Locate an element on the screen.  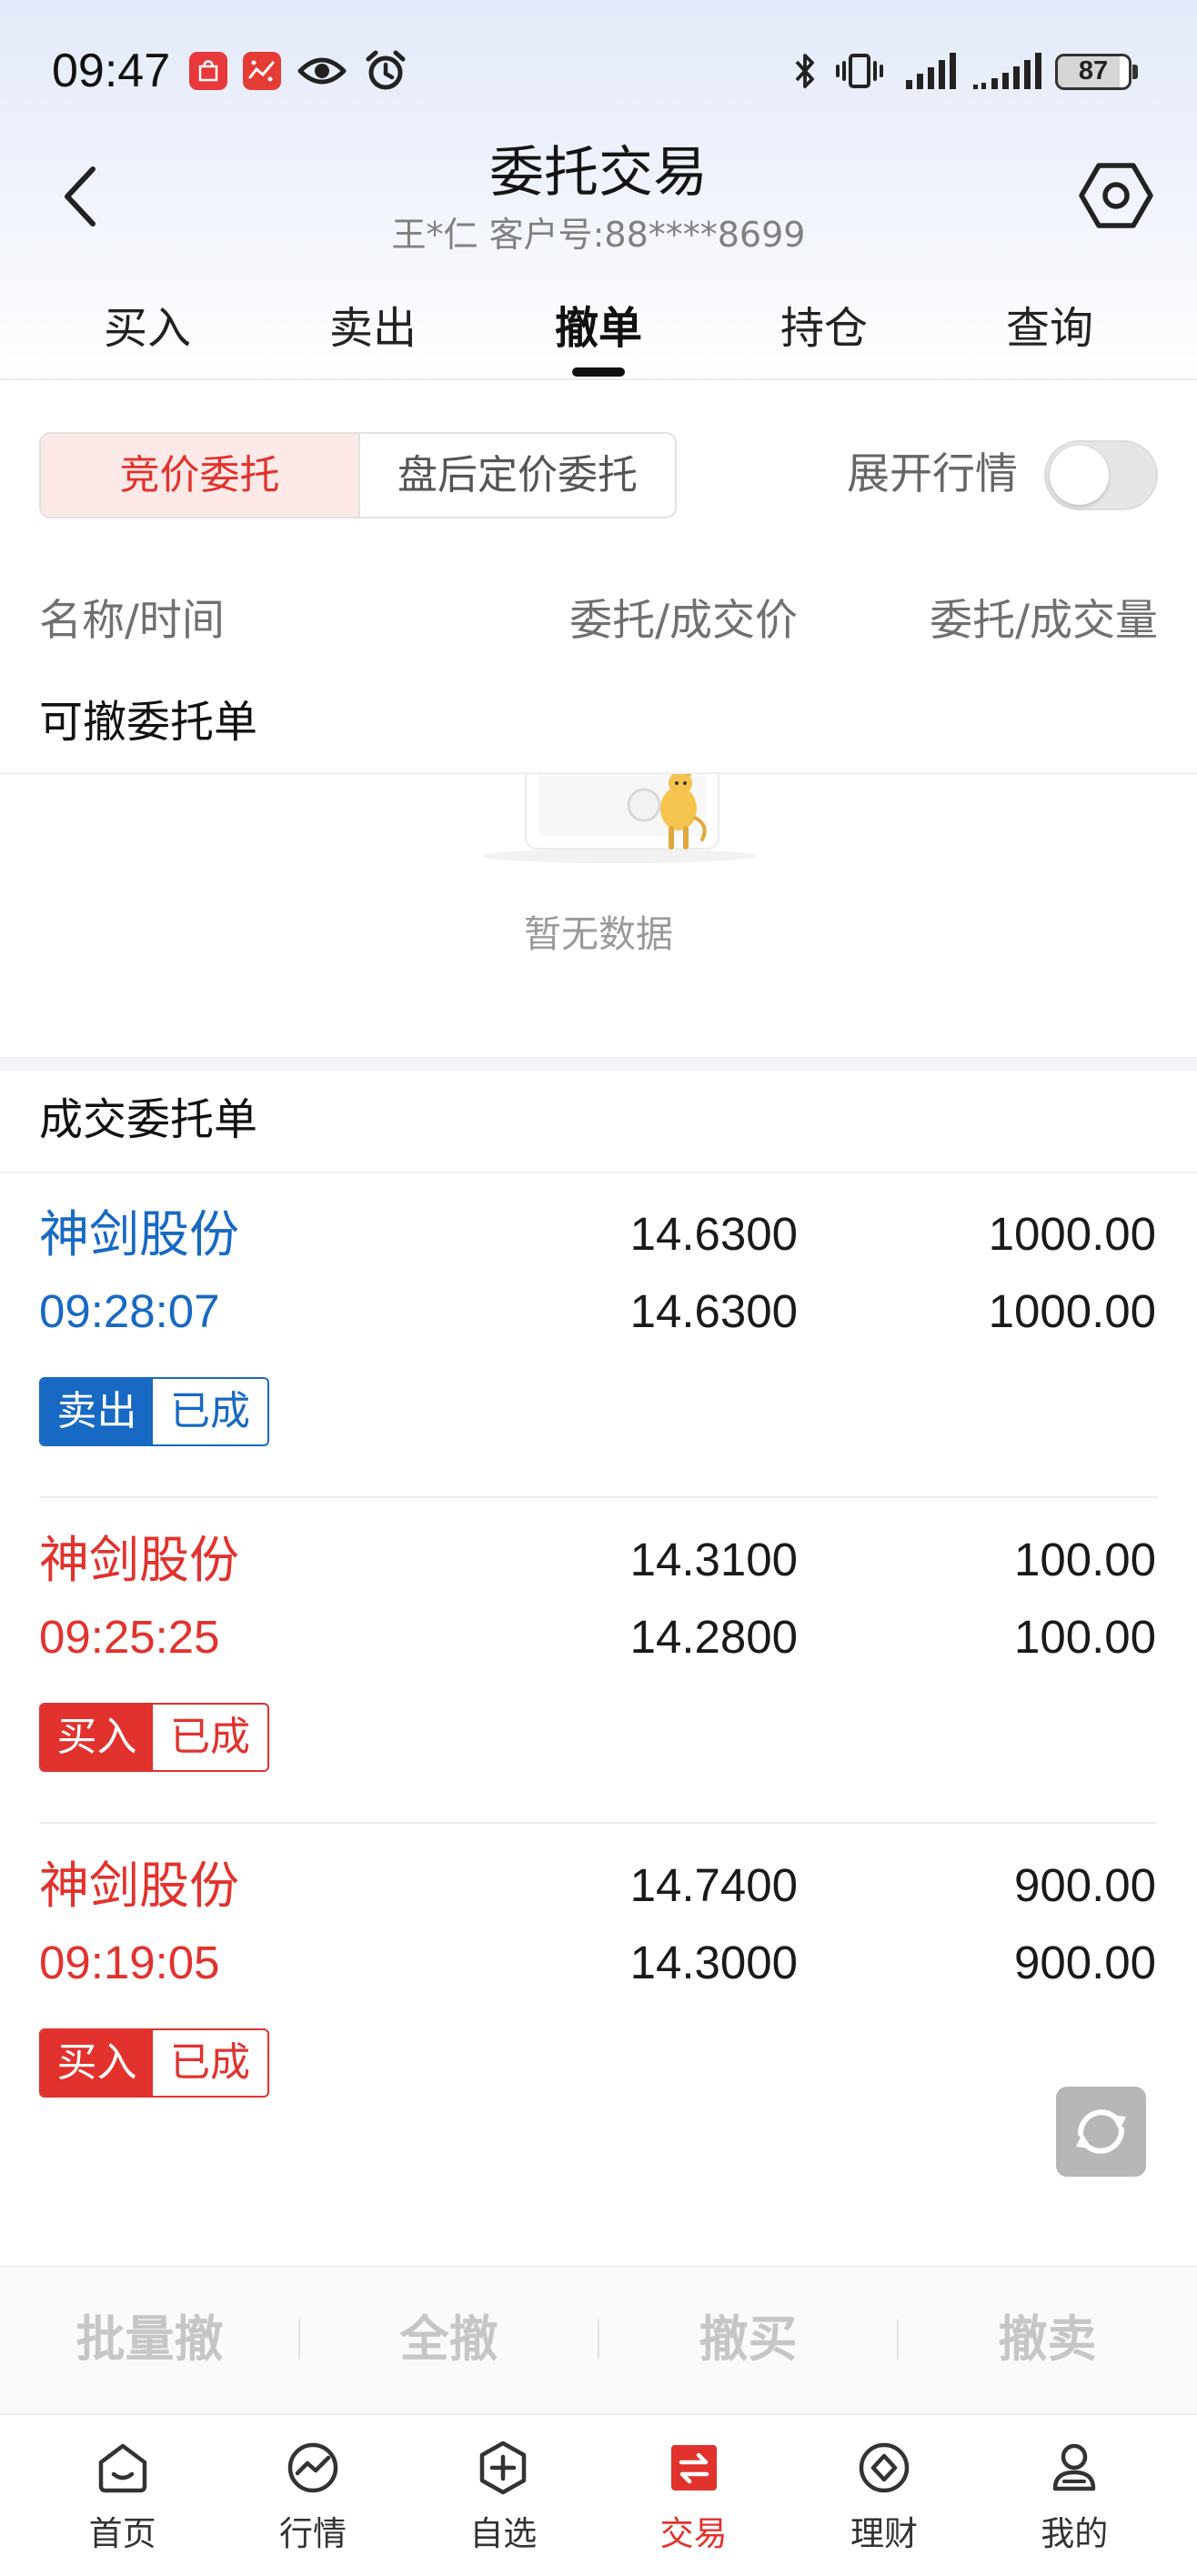
fill-price: 14.3000 is located at coordinates (713, 1962).